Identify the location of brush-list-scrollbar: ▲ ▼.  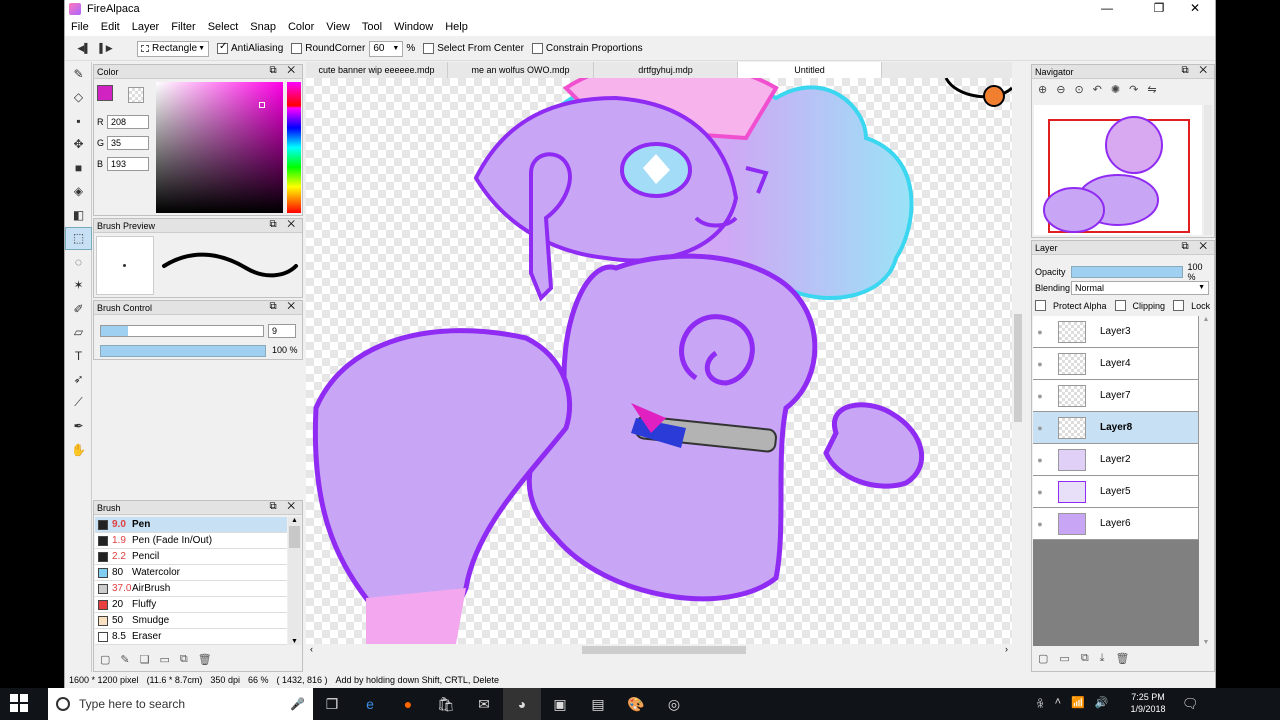
(294, 581).